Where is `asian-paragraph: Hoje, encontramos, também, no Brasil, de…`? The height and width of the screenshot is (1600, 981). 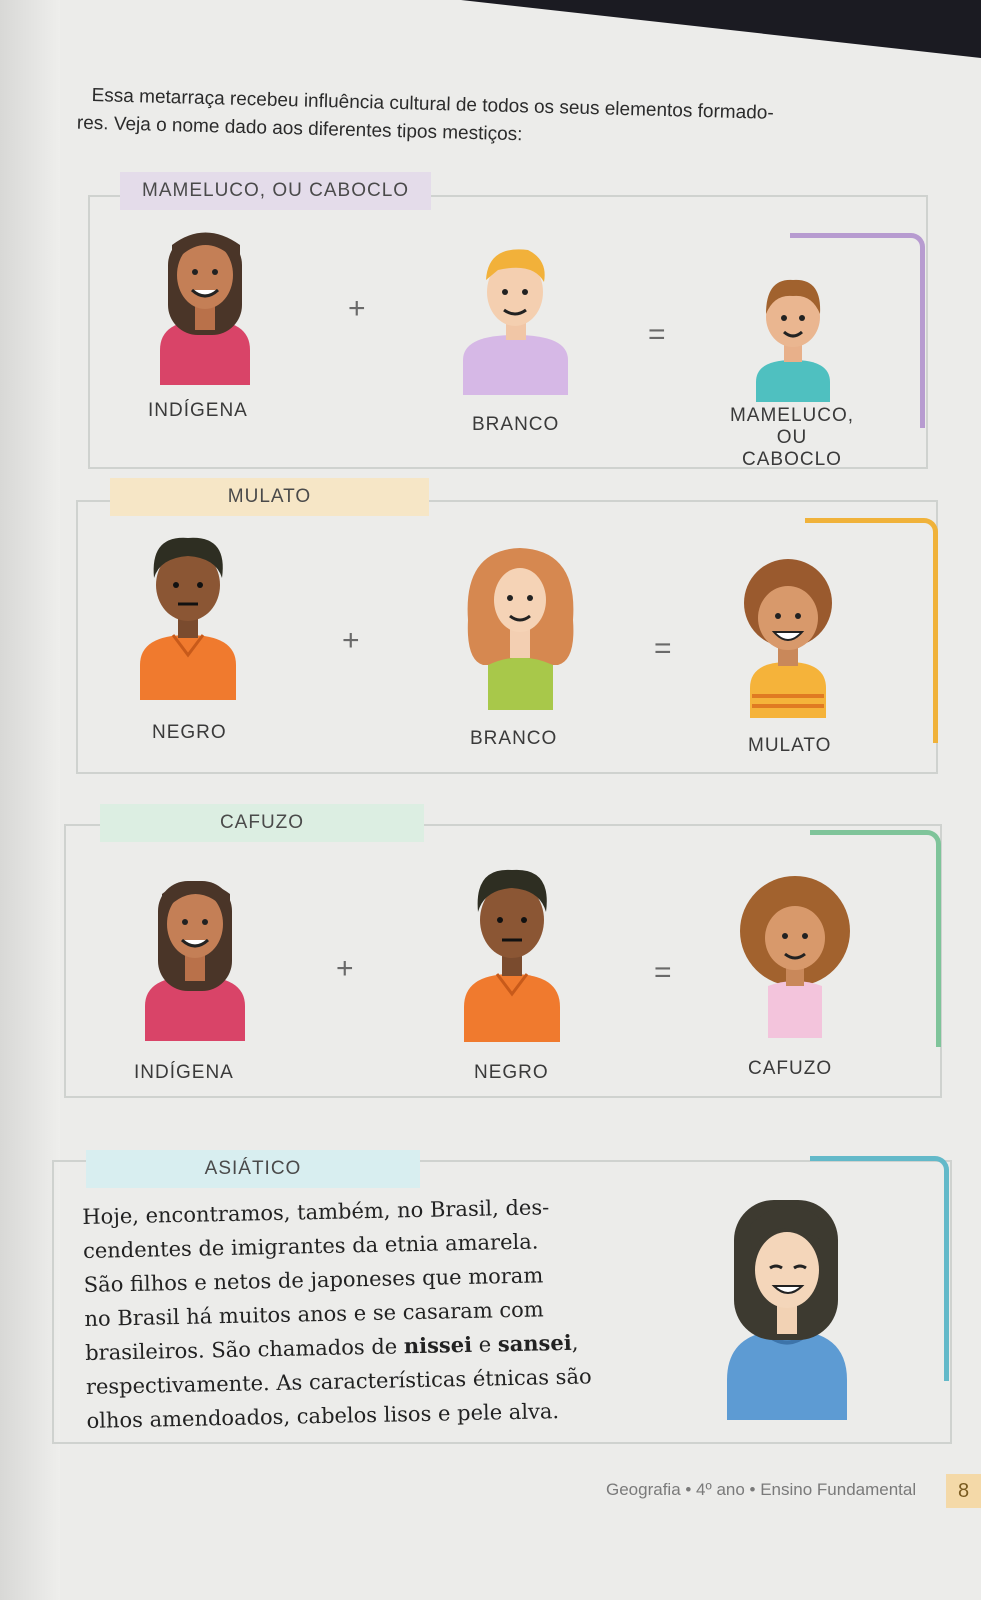 asian-paragraph: Hoje, encontramos, também, no Brasil, de… is located at coordinates (344, 1313).